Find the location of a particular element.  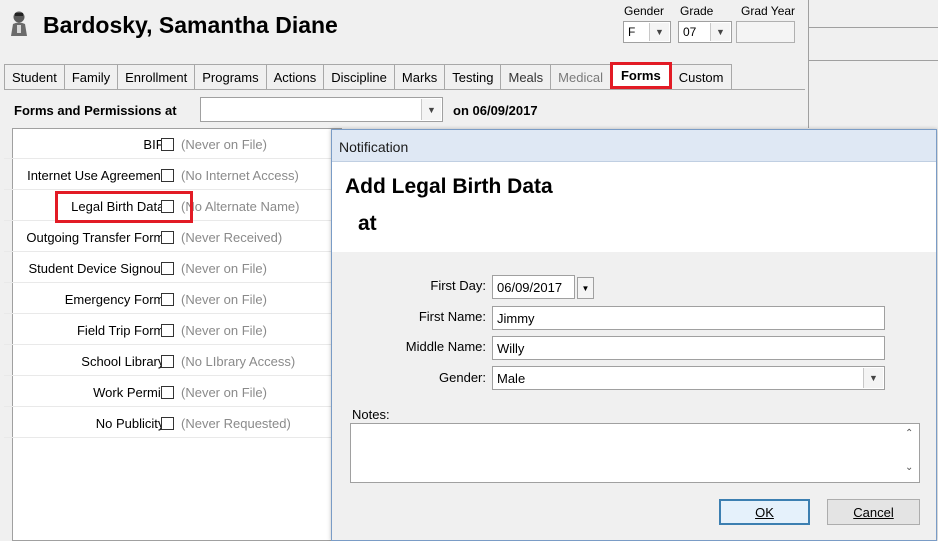

tab-meals: Meals is located at coordinates (526, 76).